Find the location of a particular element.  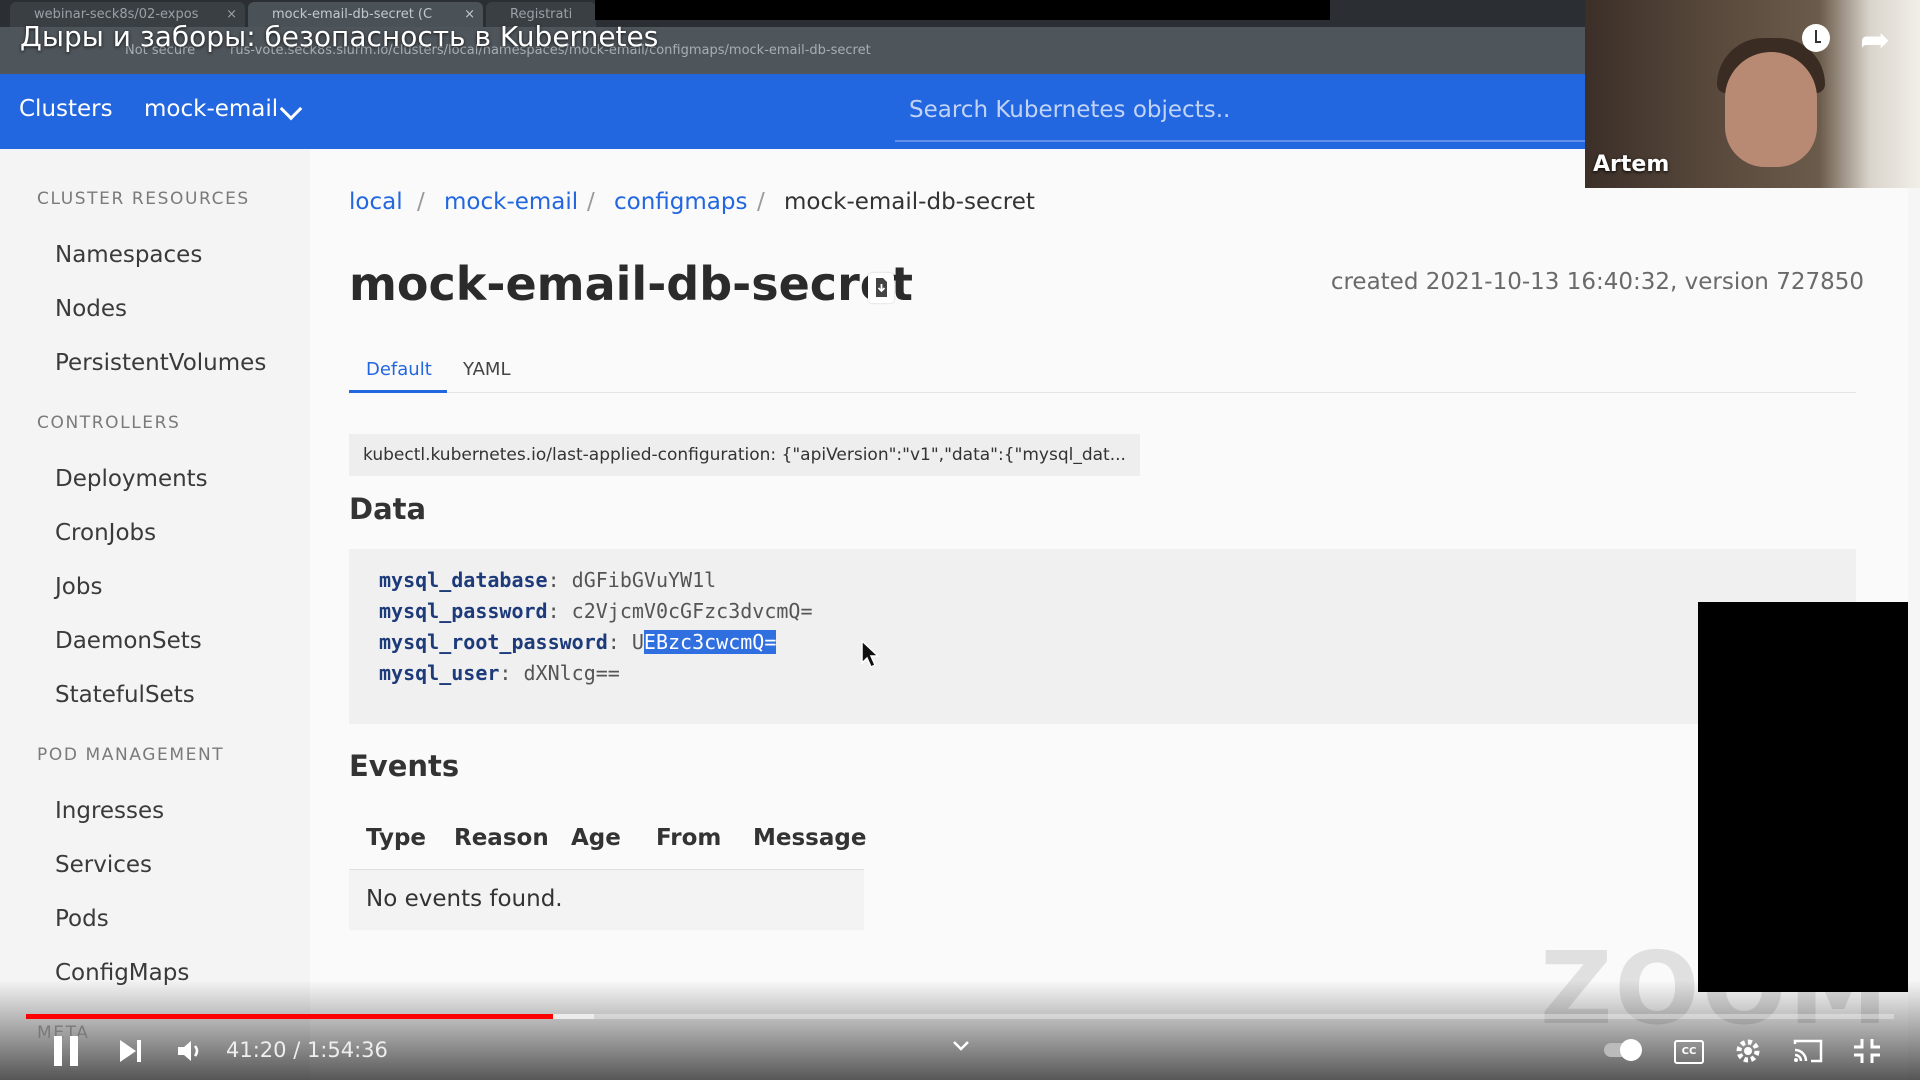

watch-later-icon is located at coordinates (1816, 38).